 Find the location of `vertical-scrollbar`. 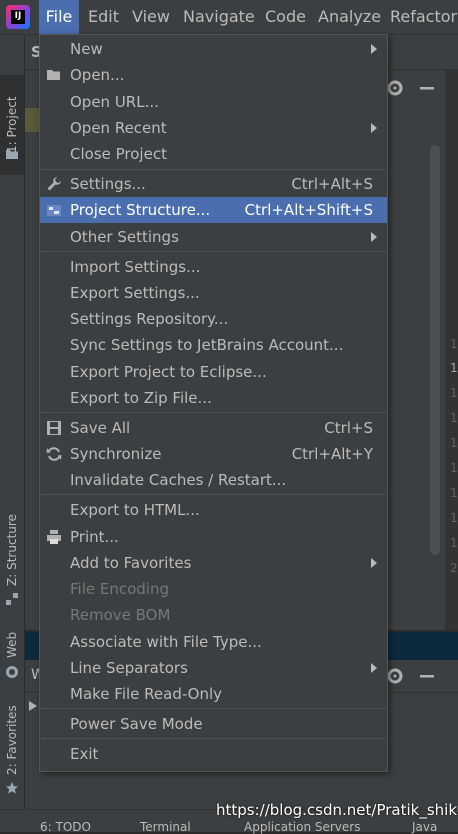

vertical-scrollbar is located at coordinates (435, 350).